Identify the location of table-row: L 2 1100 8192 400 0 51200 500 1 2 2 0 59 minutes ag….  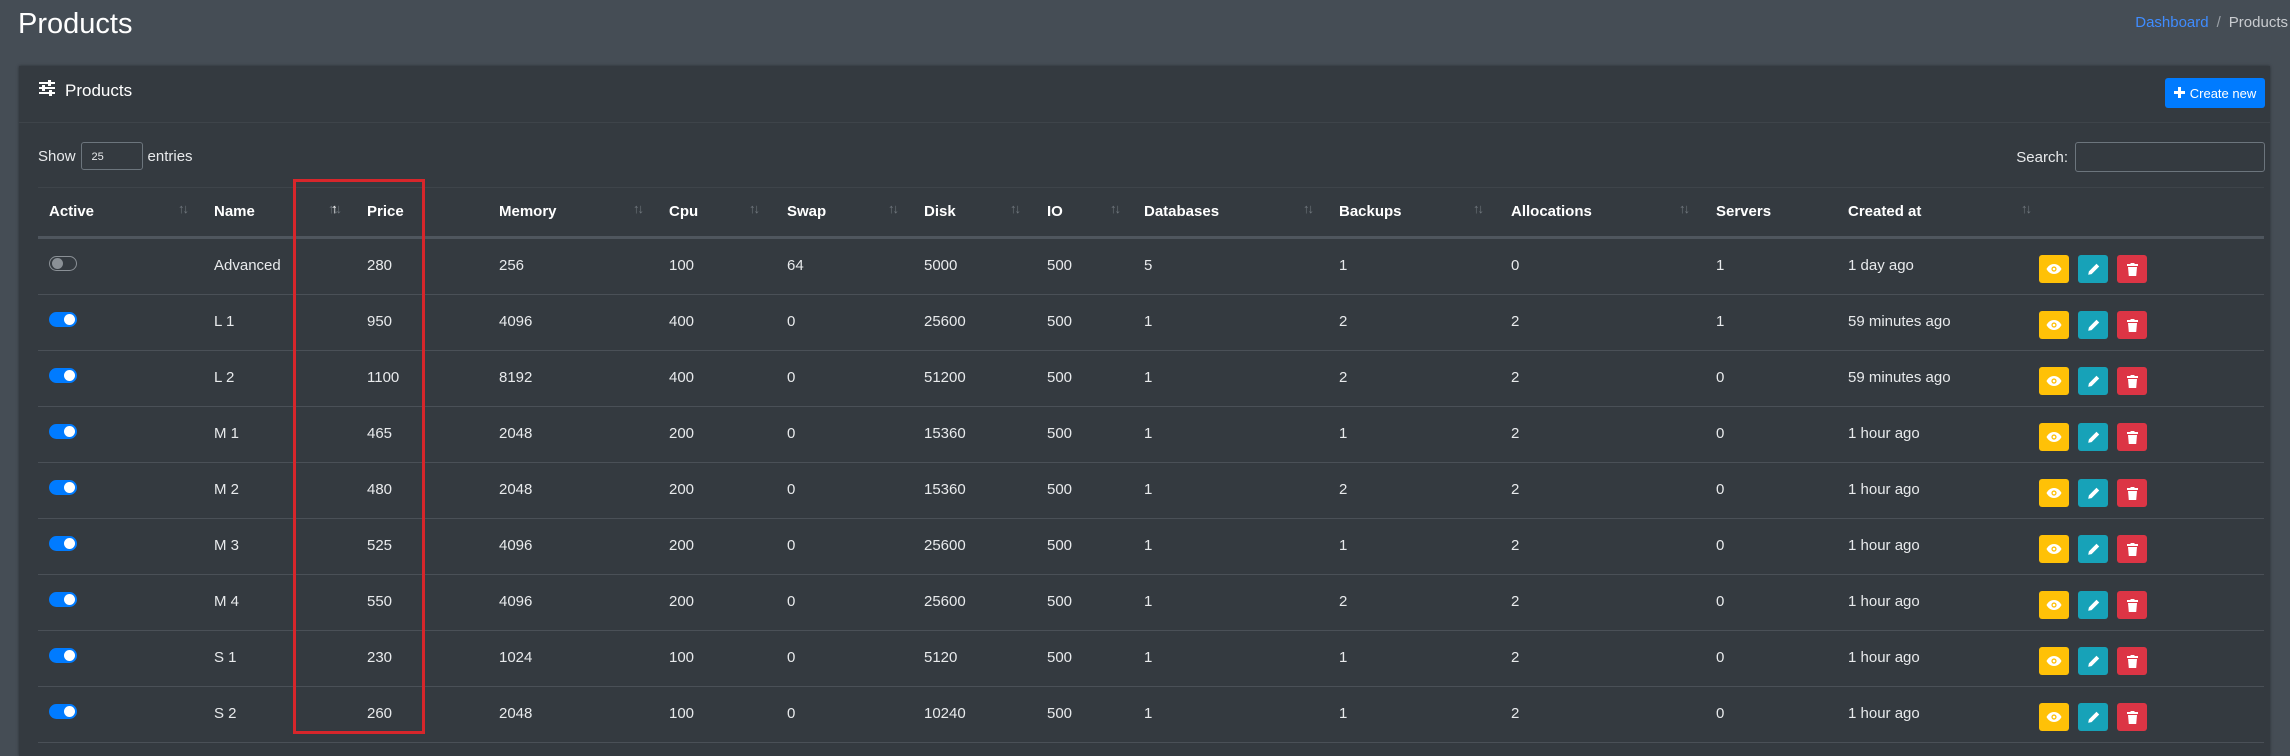
(1151, 379).